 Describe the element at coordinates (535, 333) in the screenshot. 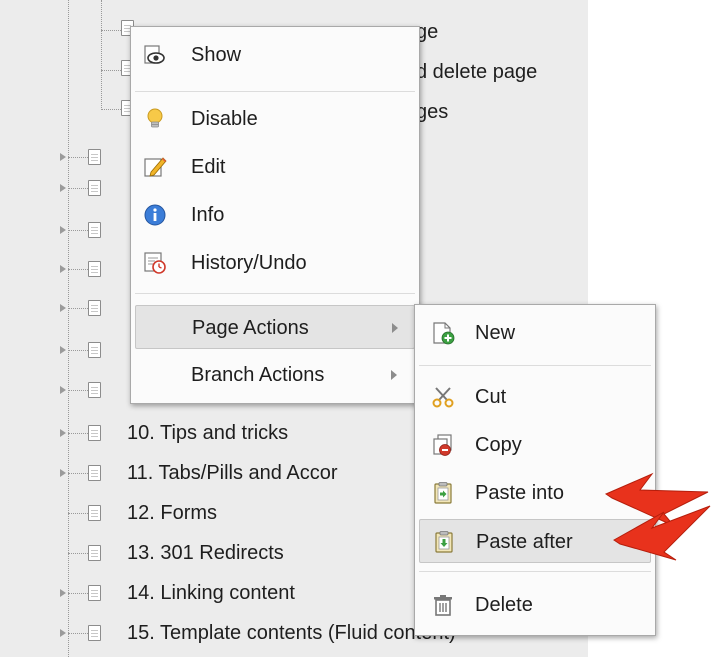

I see `menu-item-new: New` at that location.